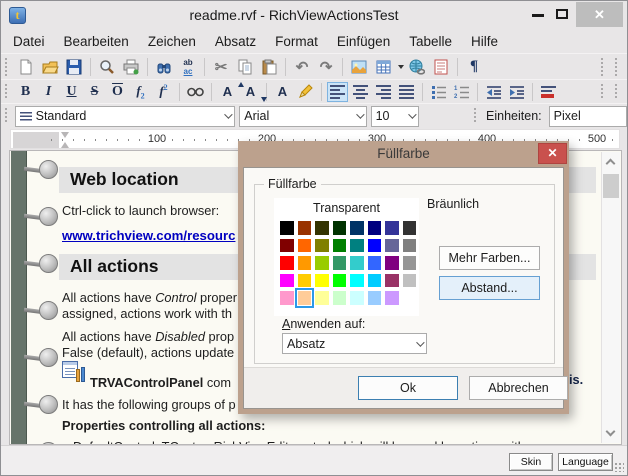  I want to click on document-hyperlink: www.trichview.com/resourc, so click(148, 235).